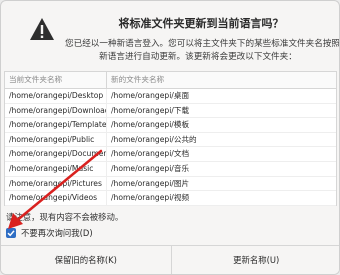 Image resolution: width=340 pixels, height=275 pixels. Describe the element at coordinates (150, 125) in the screenshot. I see `new-folder-cell: /home/orangepi/模板` at that location.